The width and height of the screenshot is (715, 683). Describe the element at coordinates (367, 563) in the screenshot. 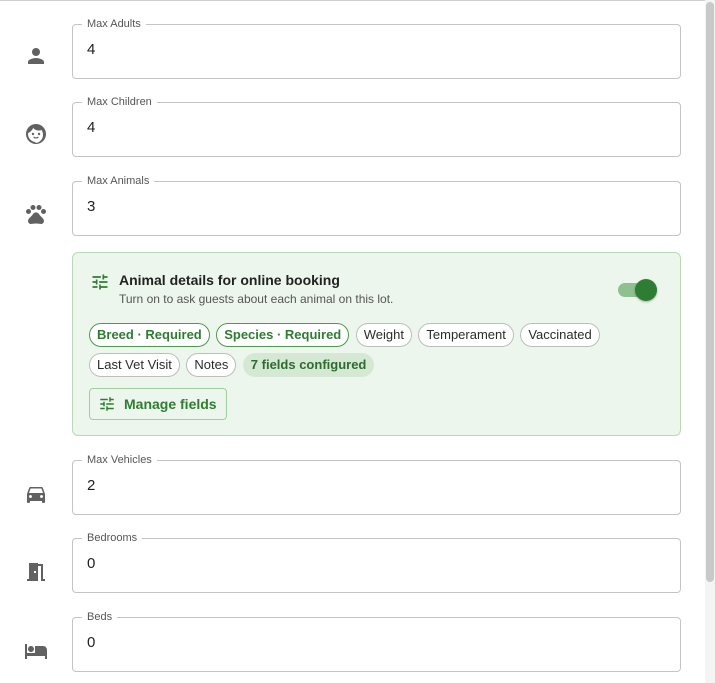

I see `bedrooms-input` at that location.